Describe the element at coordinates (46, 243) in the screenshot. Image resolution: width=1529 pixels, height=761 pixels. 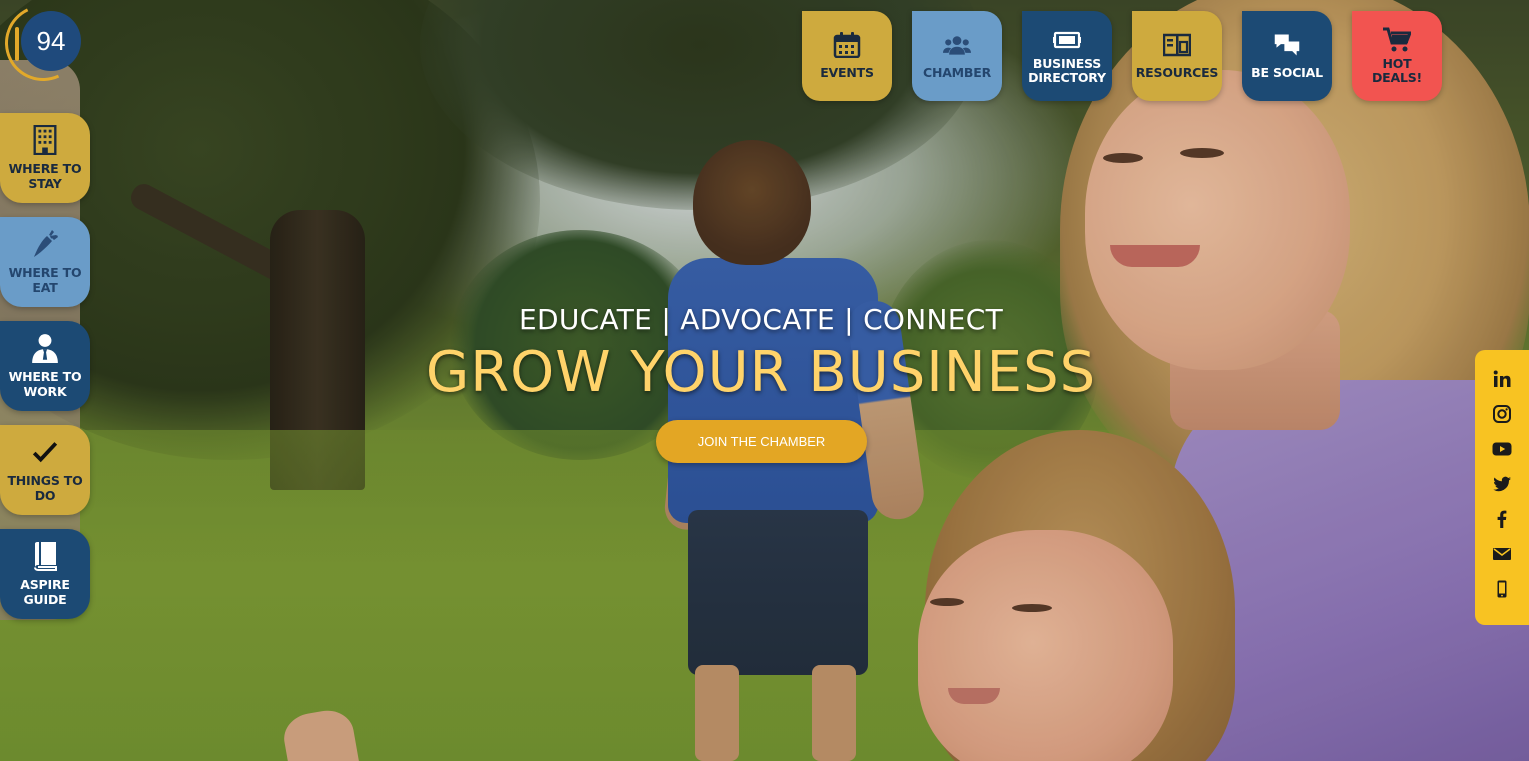
I see `carrot-icon` at that location.